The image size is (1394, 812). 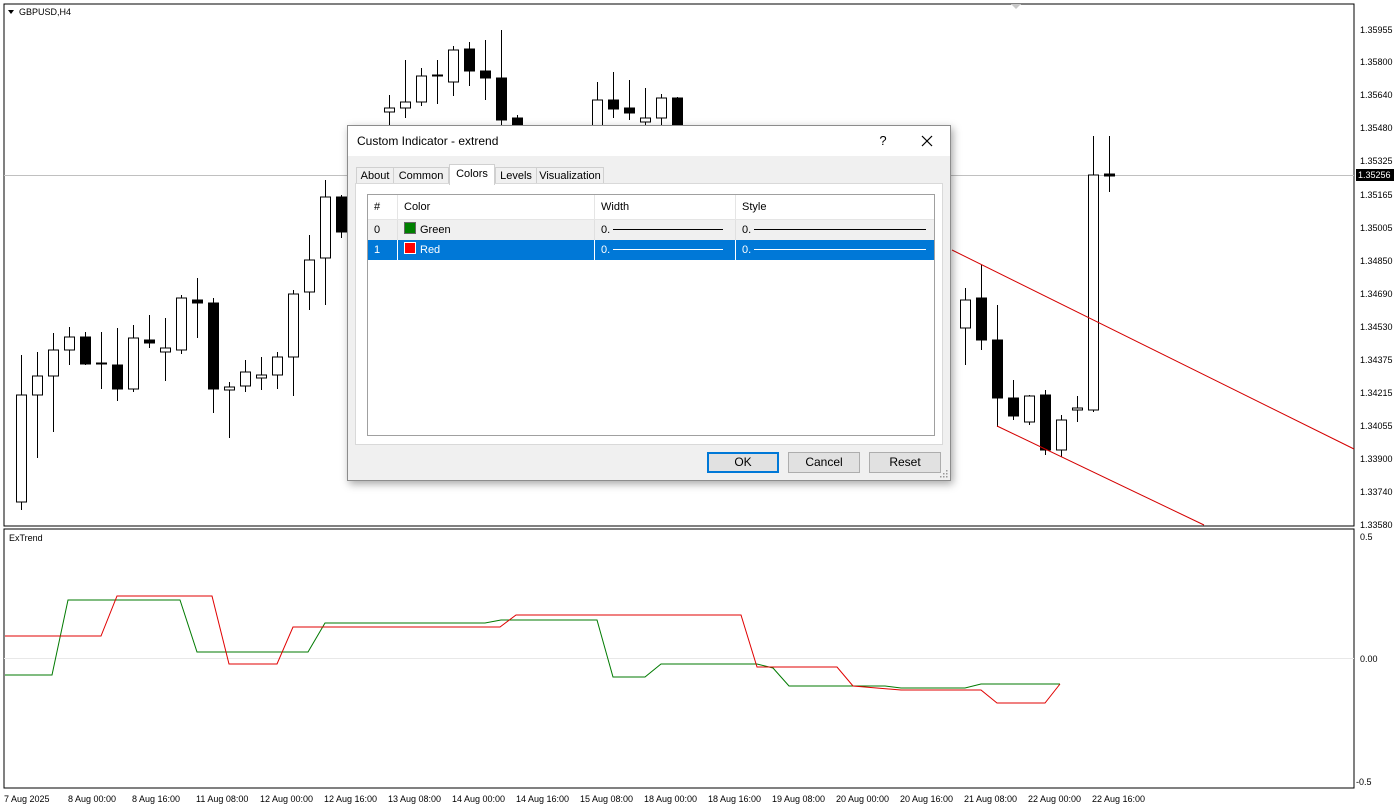 What do you see at coordinates (421, 175) in the screenshot?
I see `tab-common: Common` at bounding box center [421, 175].